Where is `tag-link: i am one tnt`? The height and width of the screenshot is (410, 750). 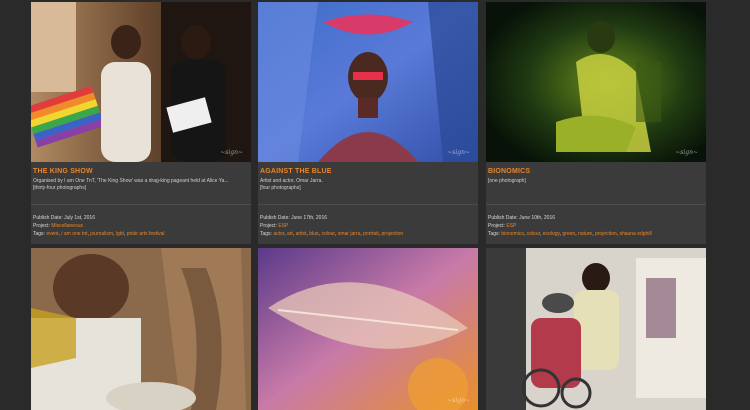 tag-link: i am one tnt is located at coordinates (74, 234).